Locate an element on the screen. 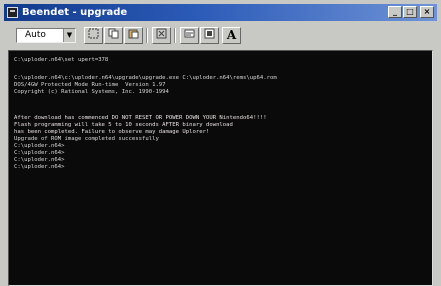 Image resolution: width=441 pixels, height=286 pixels. title-bar: Beendet - upgrade _ □ × is located at coordinates (220, 12).